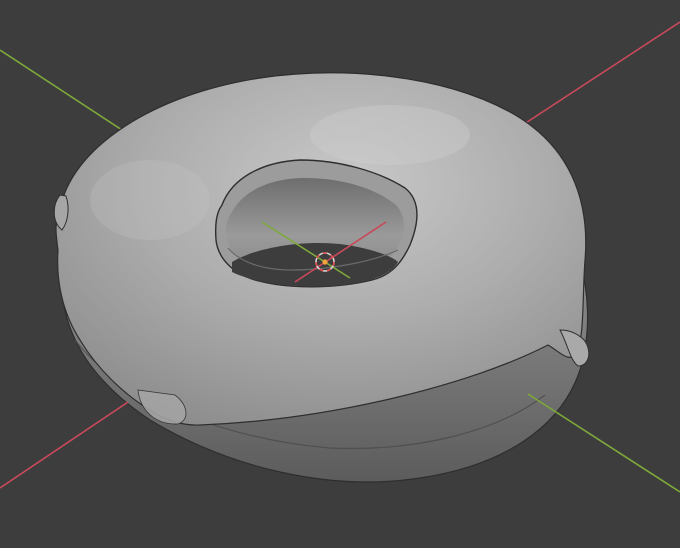 The width and height of the screenshot is (680, 548). I want to click on icing-highlight, so click(390, 135).